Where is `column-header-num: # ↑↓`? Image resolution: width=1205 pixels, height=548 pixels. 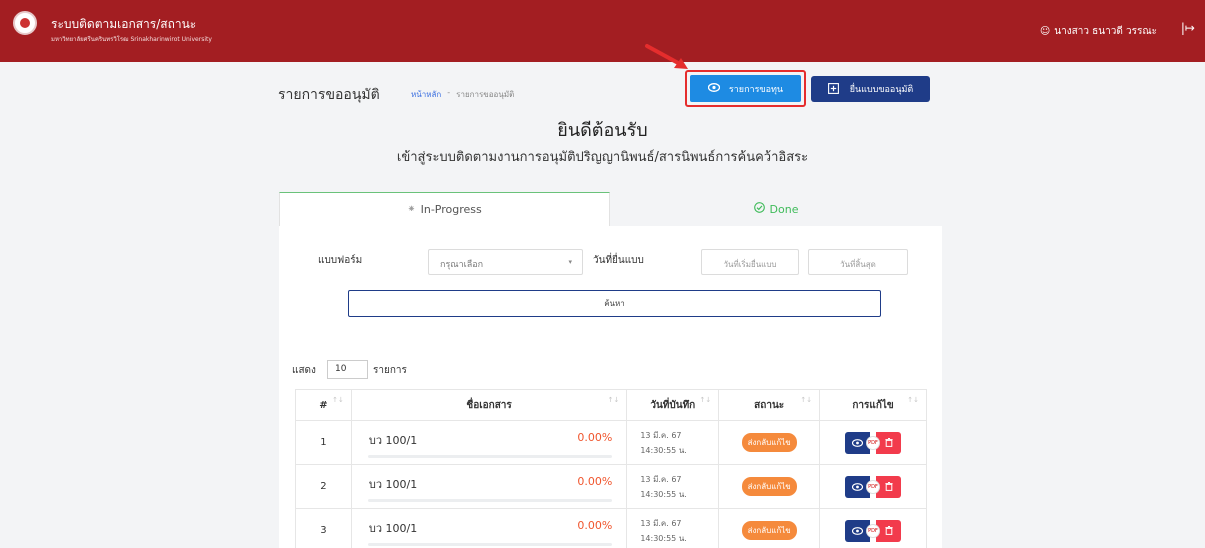 column-header-num: # ↑↓ is located at coordinates (323, 405).